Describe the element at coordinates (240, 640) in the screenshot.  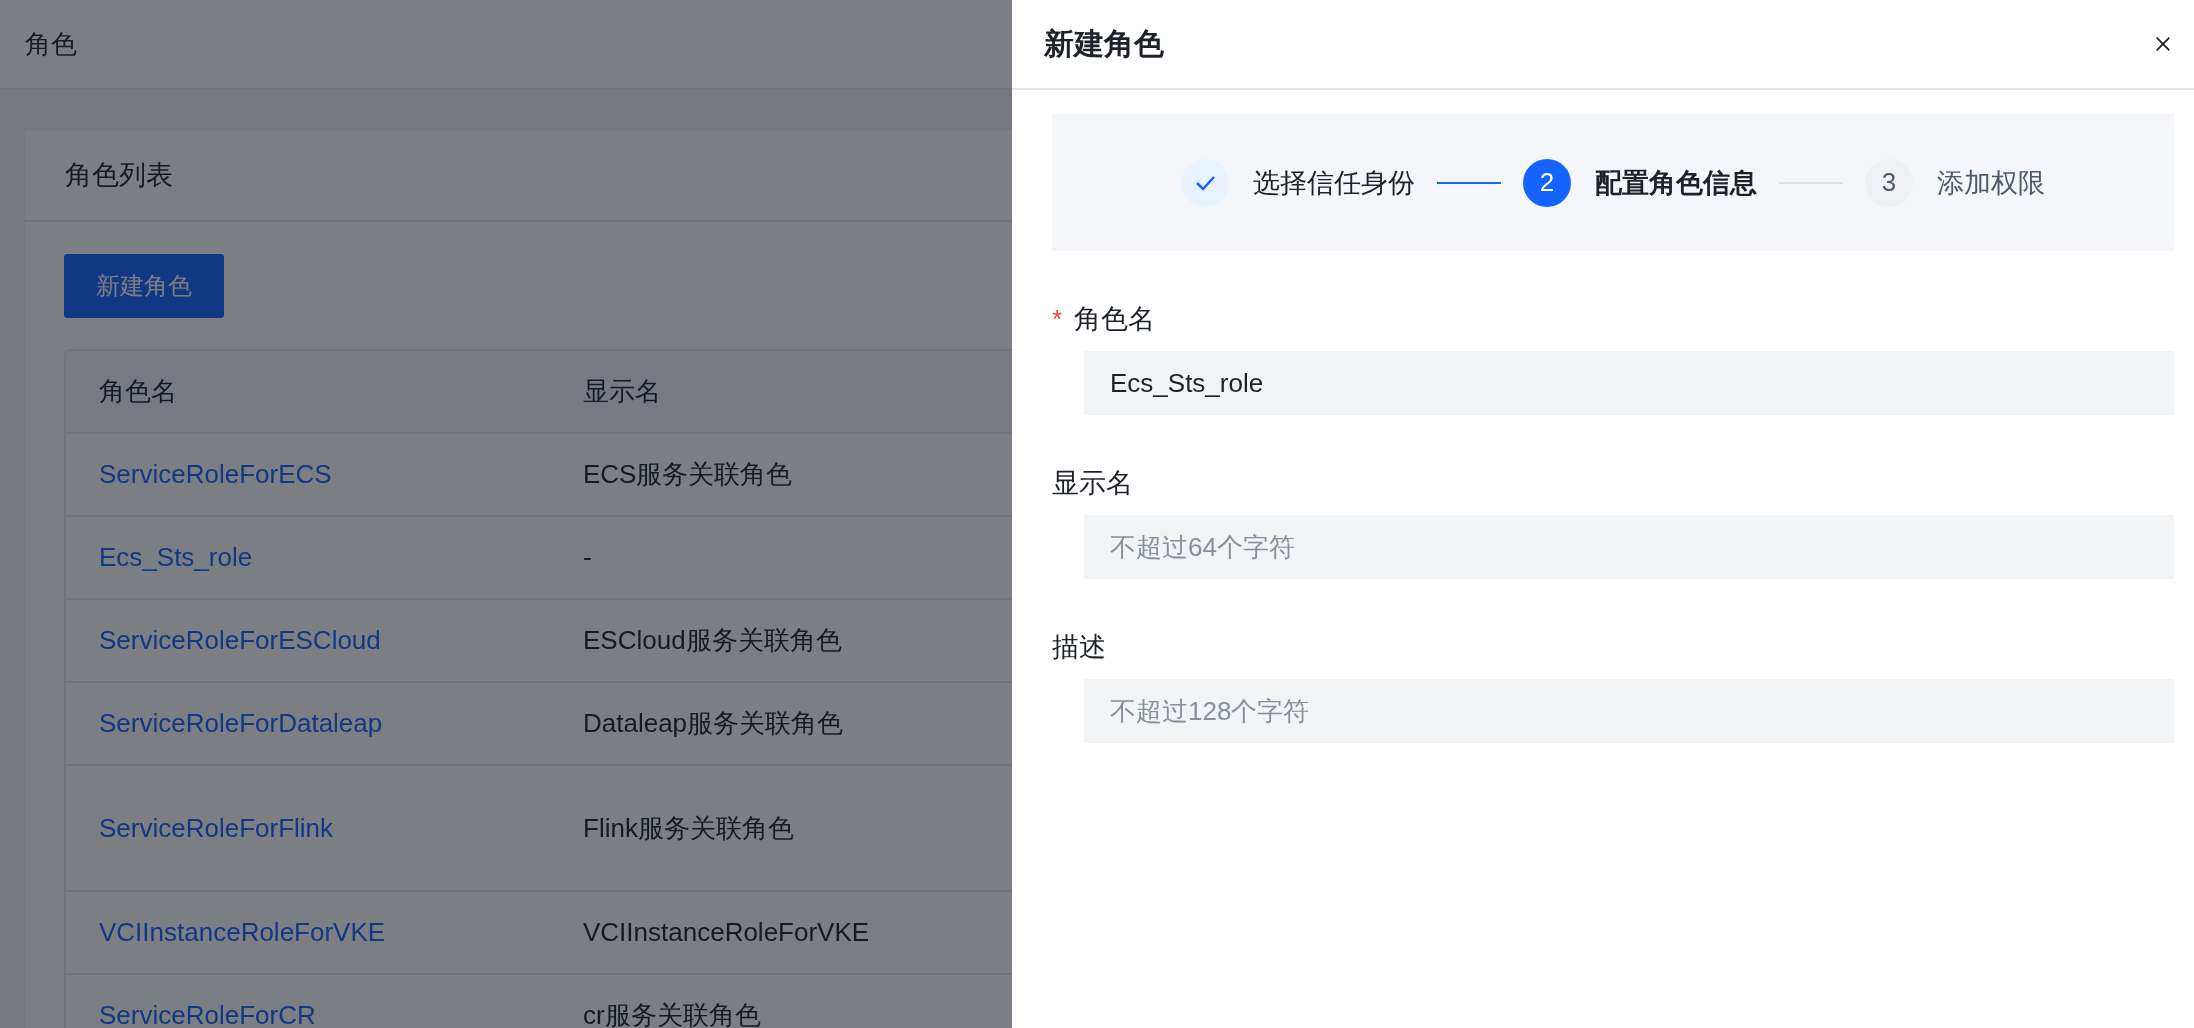
I see `role-name-link: ServiceRoleForESCloud` at that location.